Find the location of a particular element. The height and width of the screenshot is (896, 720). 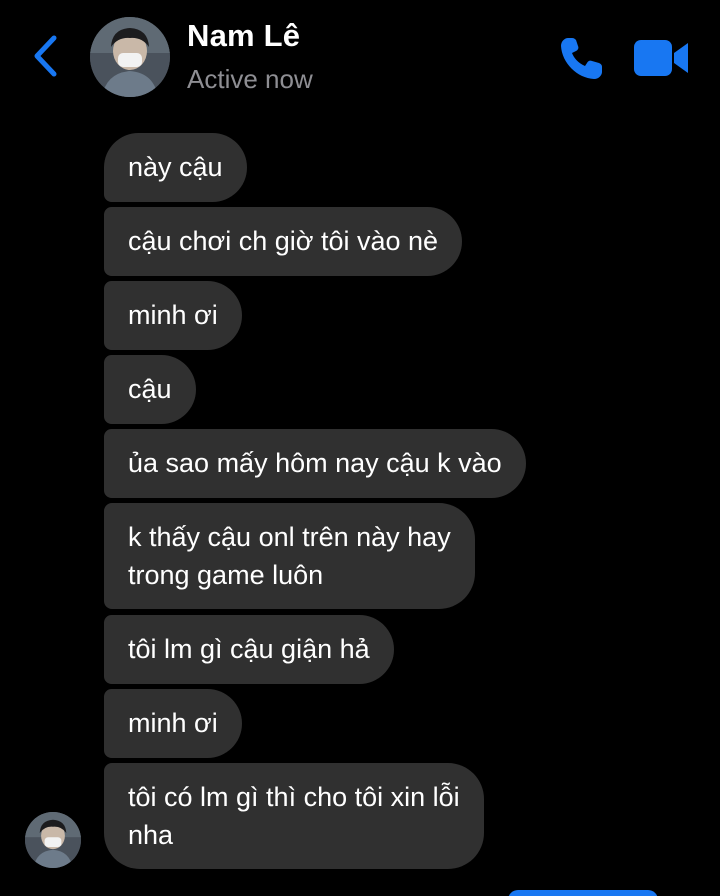

sender-avatar is located at coordinates (53, 840).